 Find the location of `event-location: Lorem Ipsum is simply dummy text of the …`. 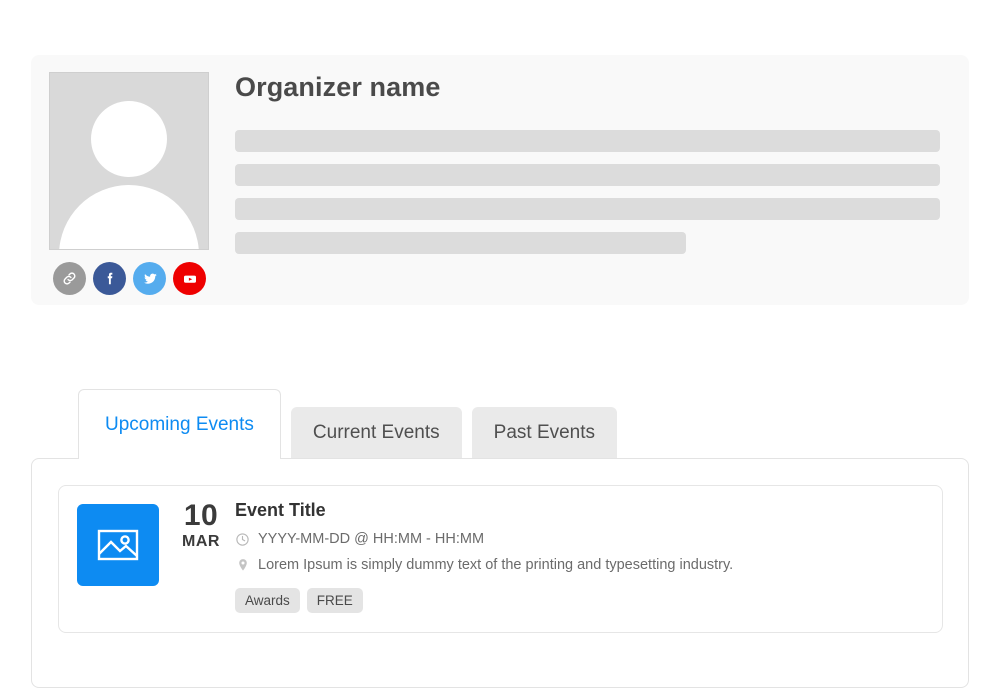

event-location: Lorem Ipsum is simply dummy text of the … is located at coordinates (496, 565).